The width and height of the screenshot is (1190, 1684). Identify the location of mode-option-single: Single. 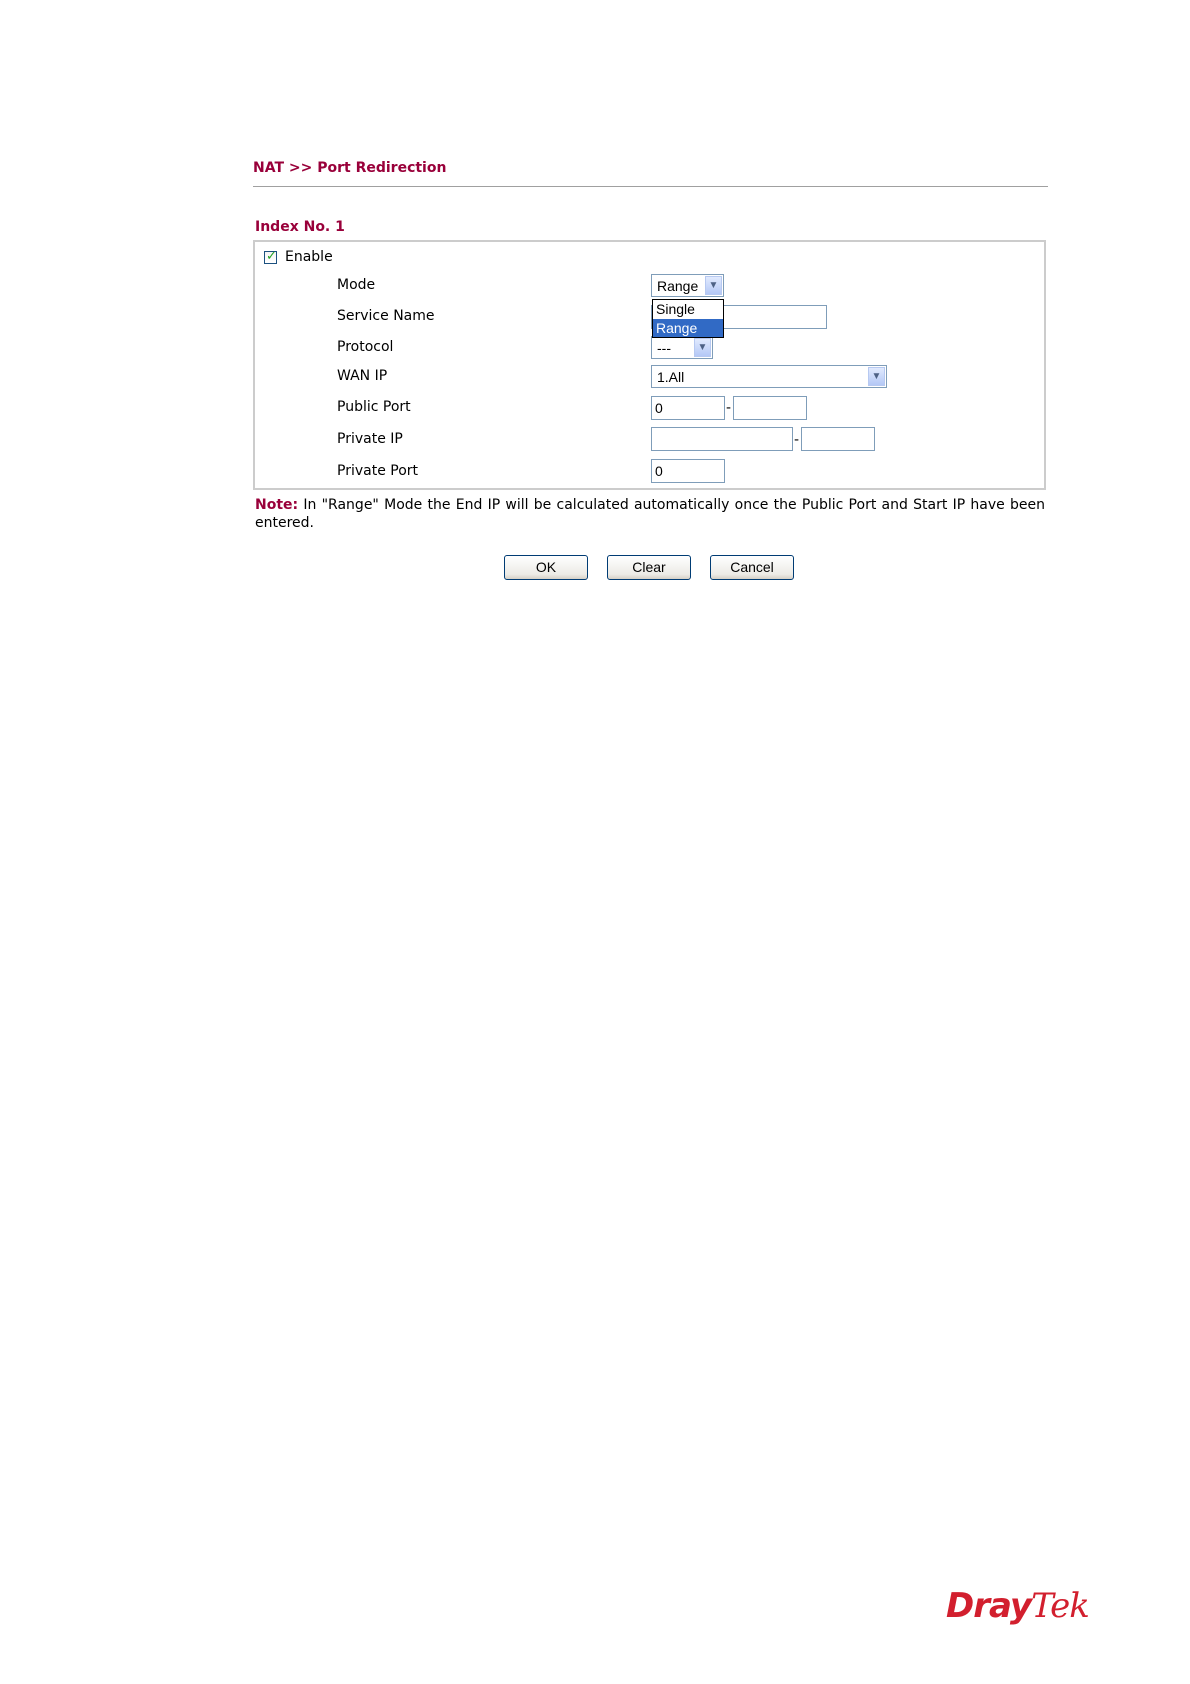
(688, 309).